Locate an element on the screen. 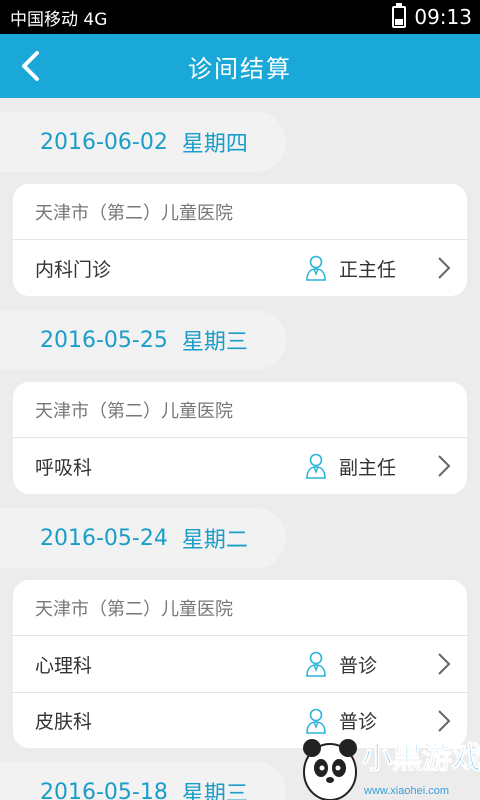 The height and width of the screenshot is (800, 480). date-label: 2016-05-18 is located at coordinates (104, 789).